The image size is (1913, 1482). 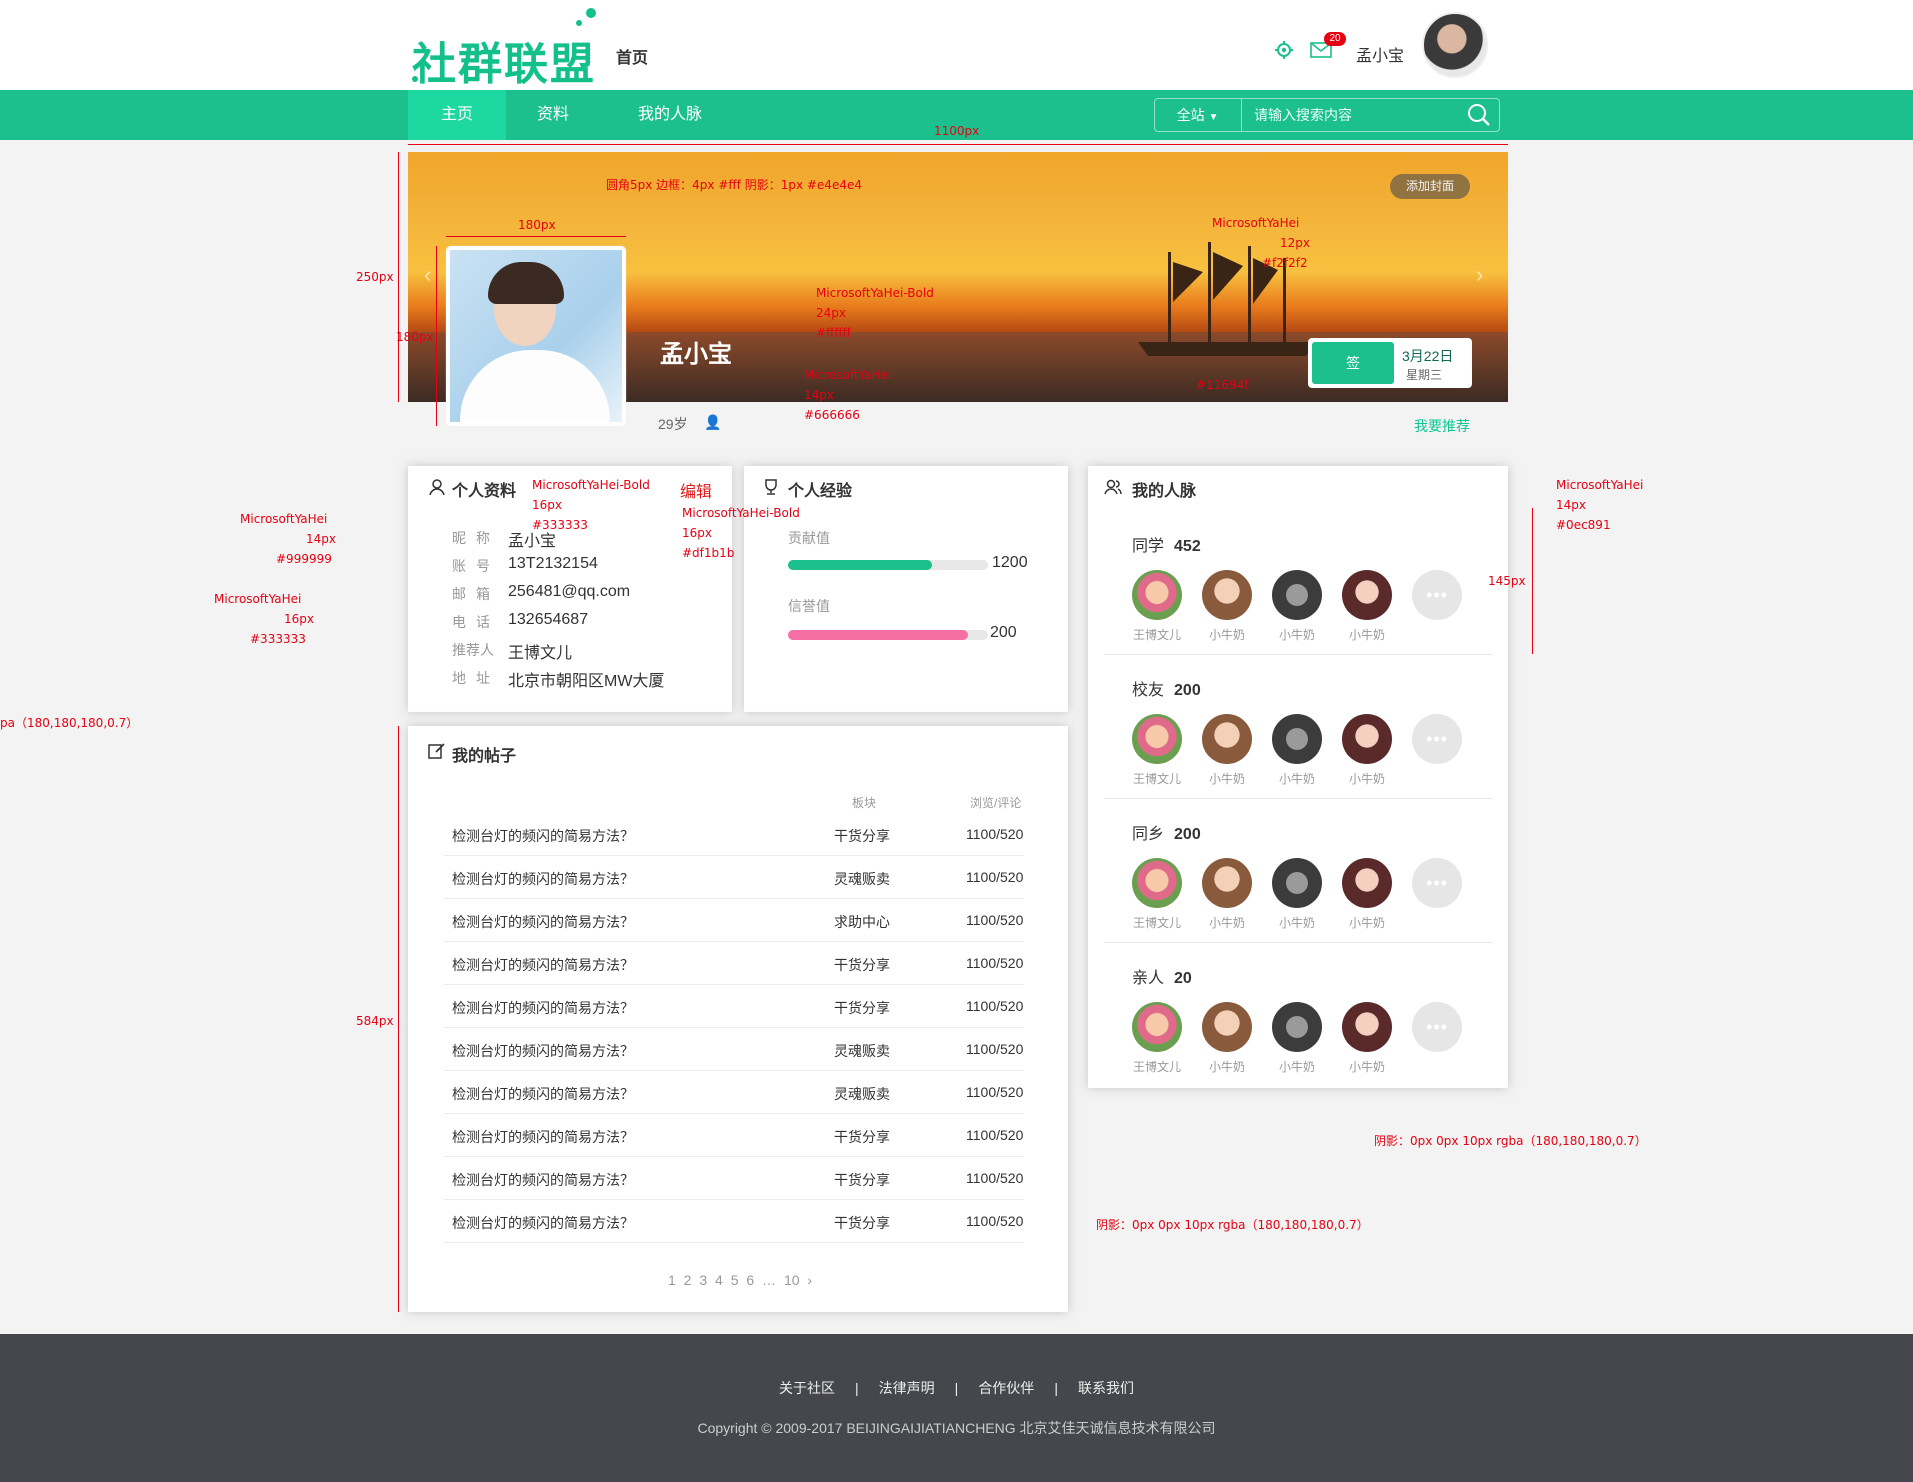 I want to click on ship-silhouette, so click(x=1228, y=299).